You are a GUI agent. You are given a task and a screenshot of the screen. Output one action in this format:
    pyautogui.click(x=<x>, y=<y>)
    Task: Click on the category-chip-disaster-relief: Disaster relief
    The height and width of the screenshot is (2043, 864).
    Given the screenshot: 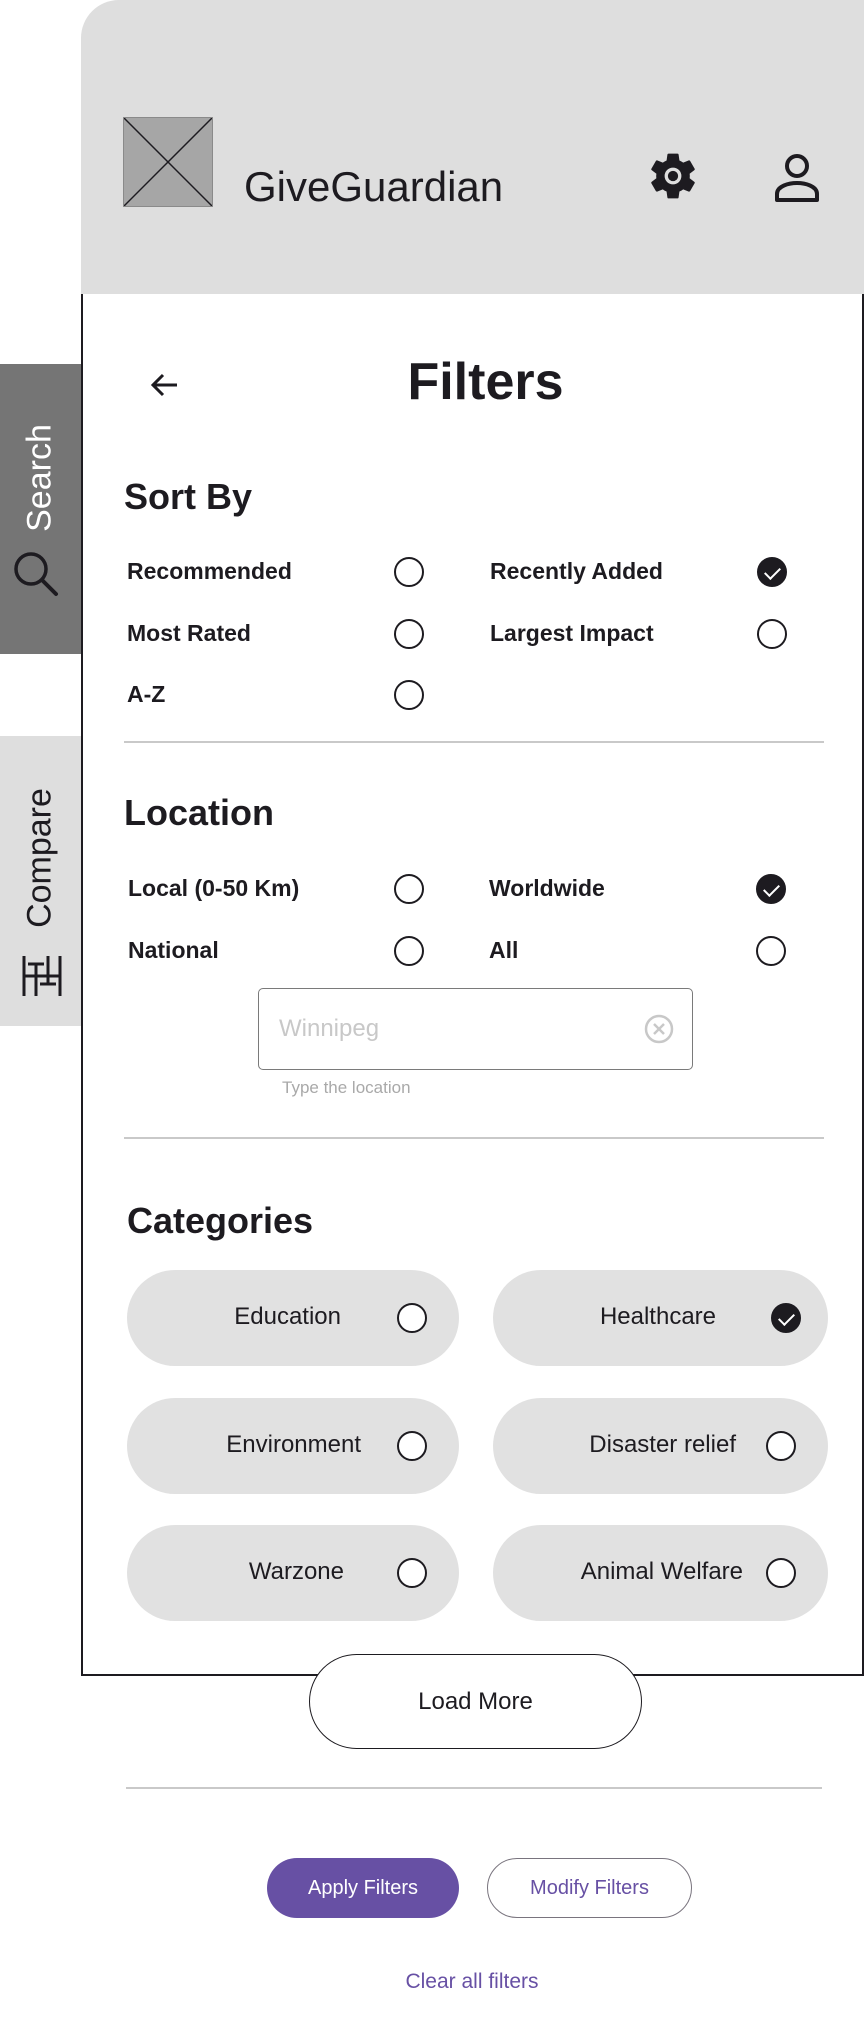 What is the action you would take?
    pyautogui.click(x=660, y=1446)
    